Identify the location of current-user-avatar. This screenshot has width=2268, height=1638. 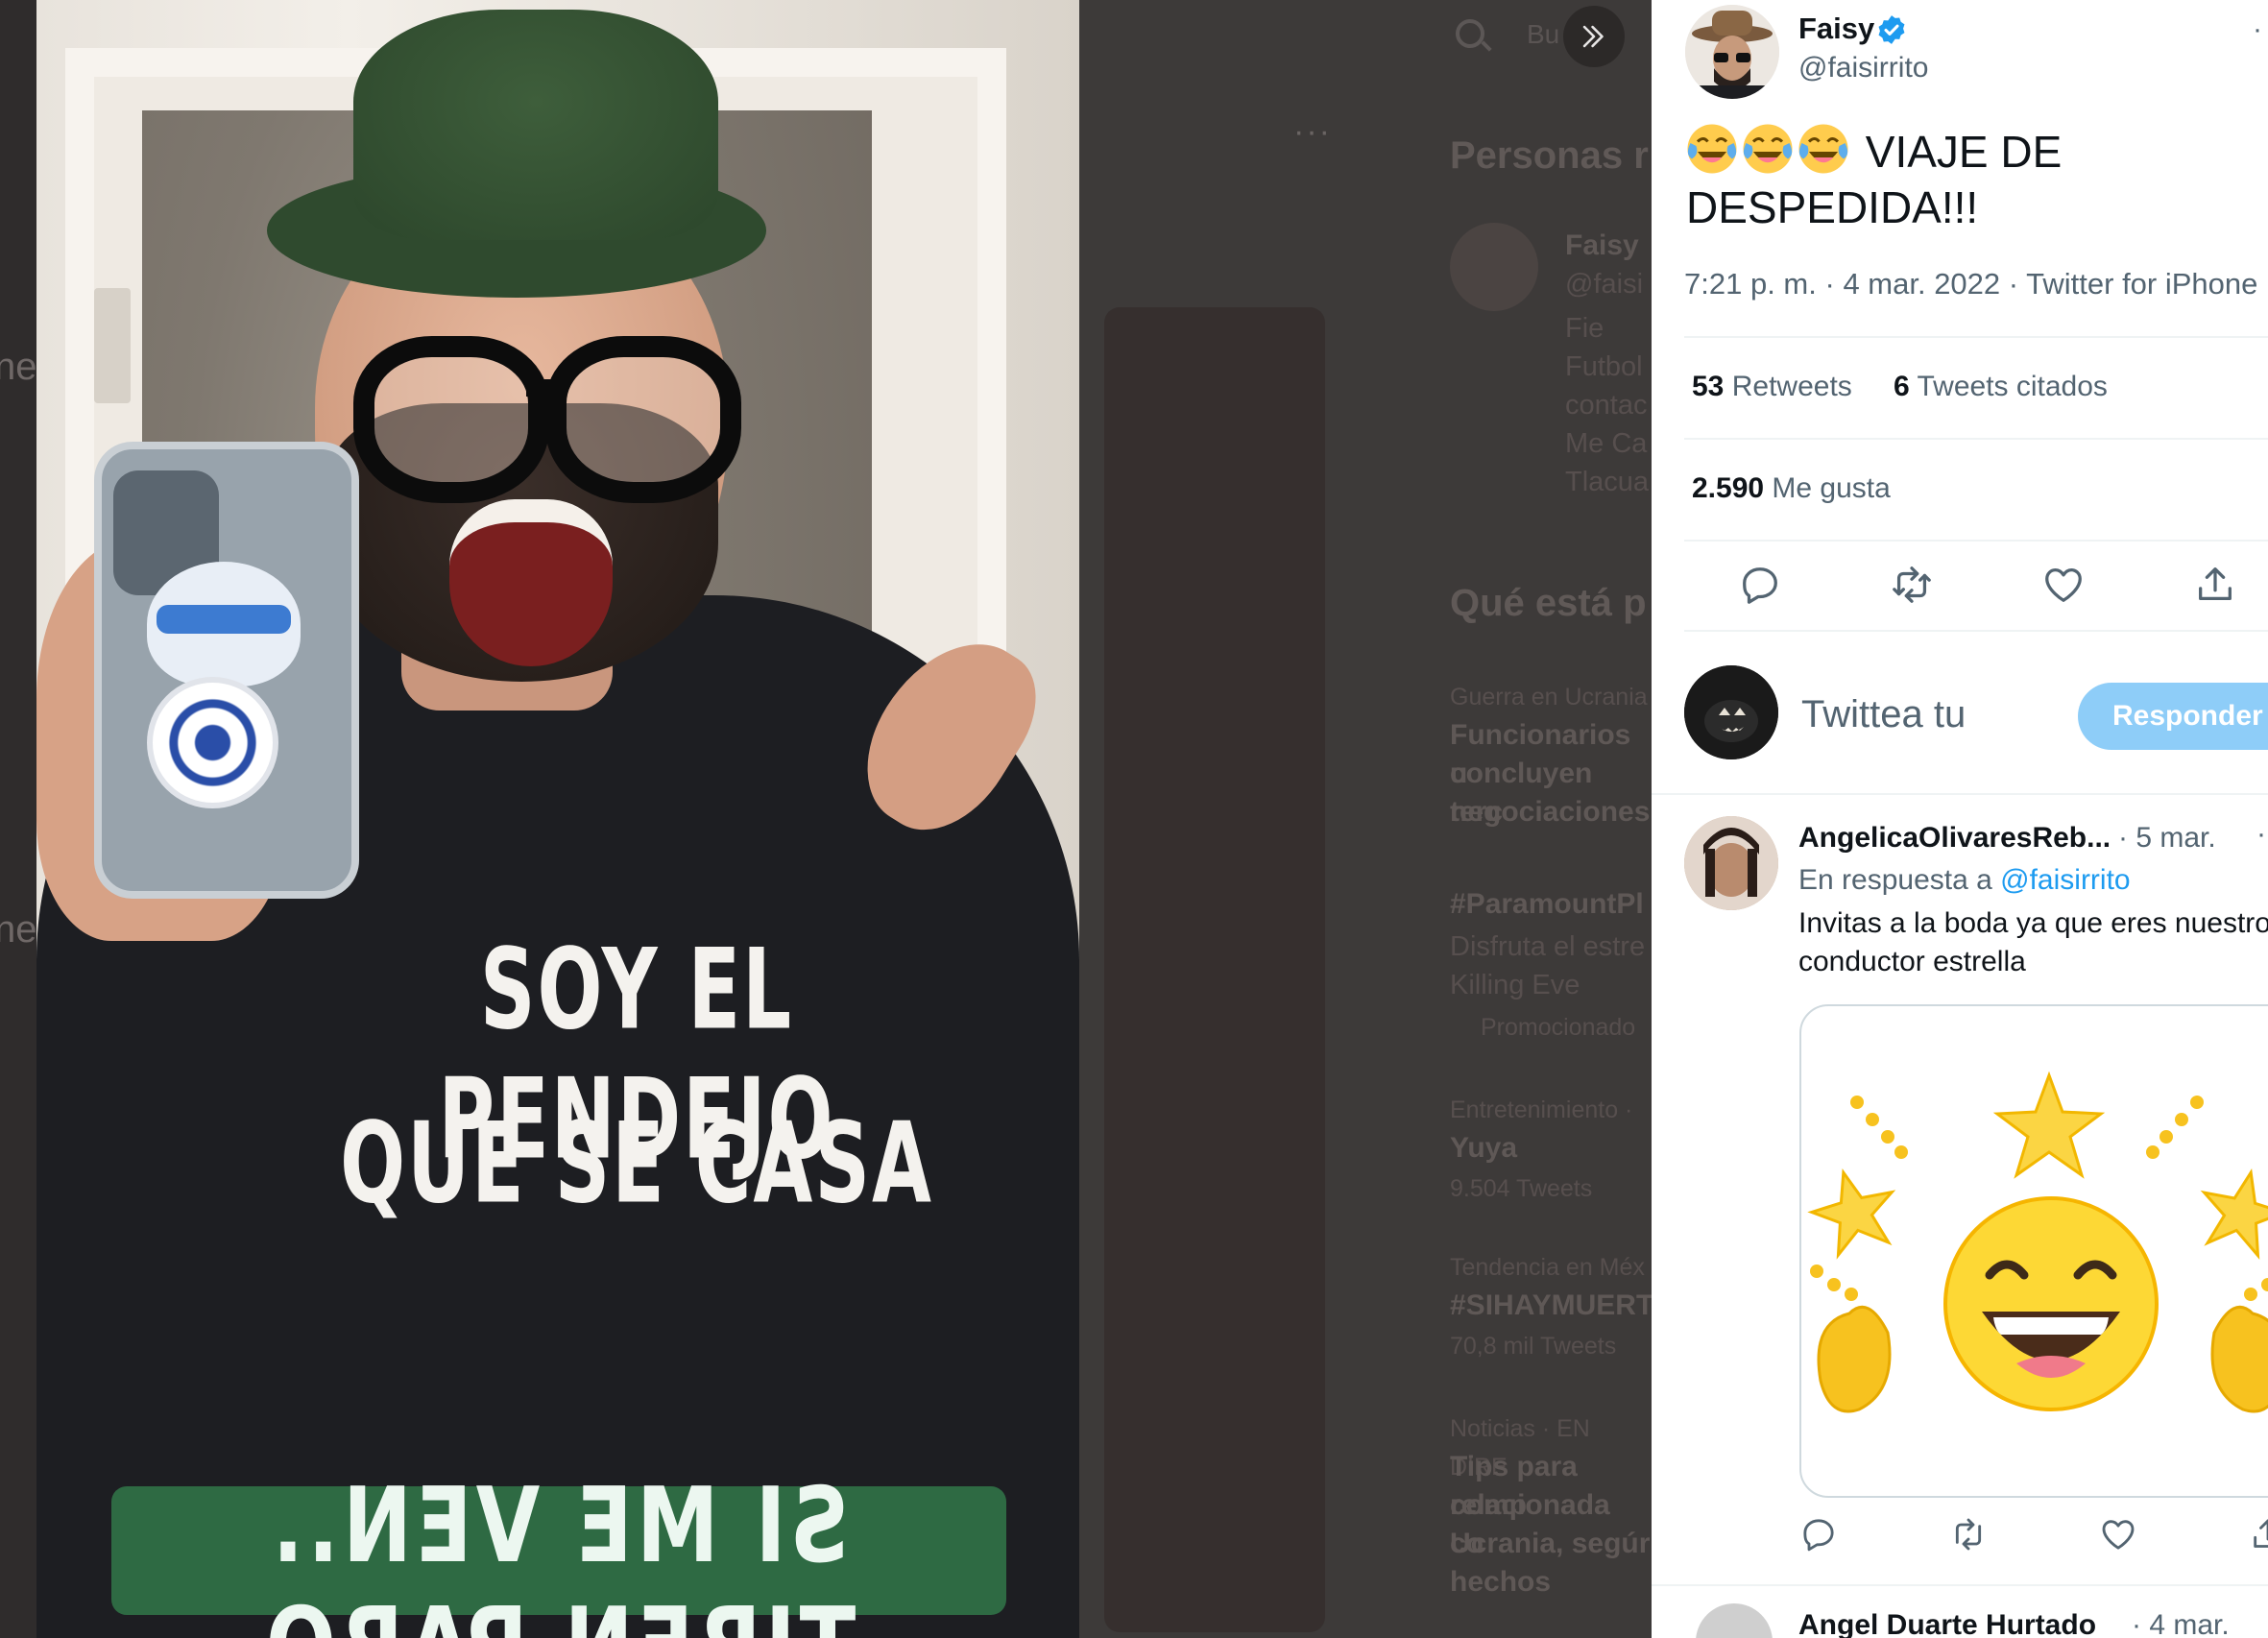
(1731, 712).